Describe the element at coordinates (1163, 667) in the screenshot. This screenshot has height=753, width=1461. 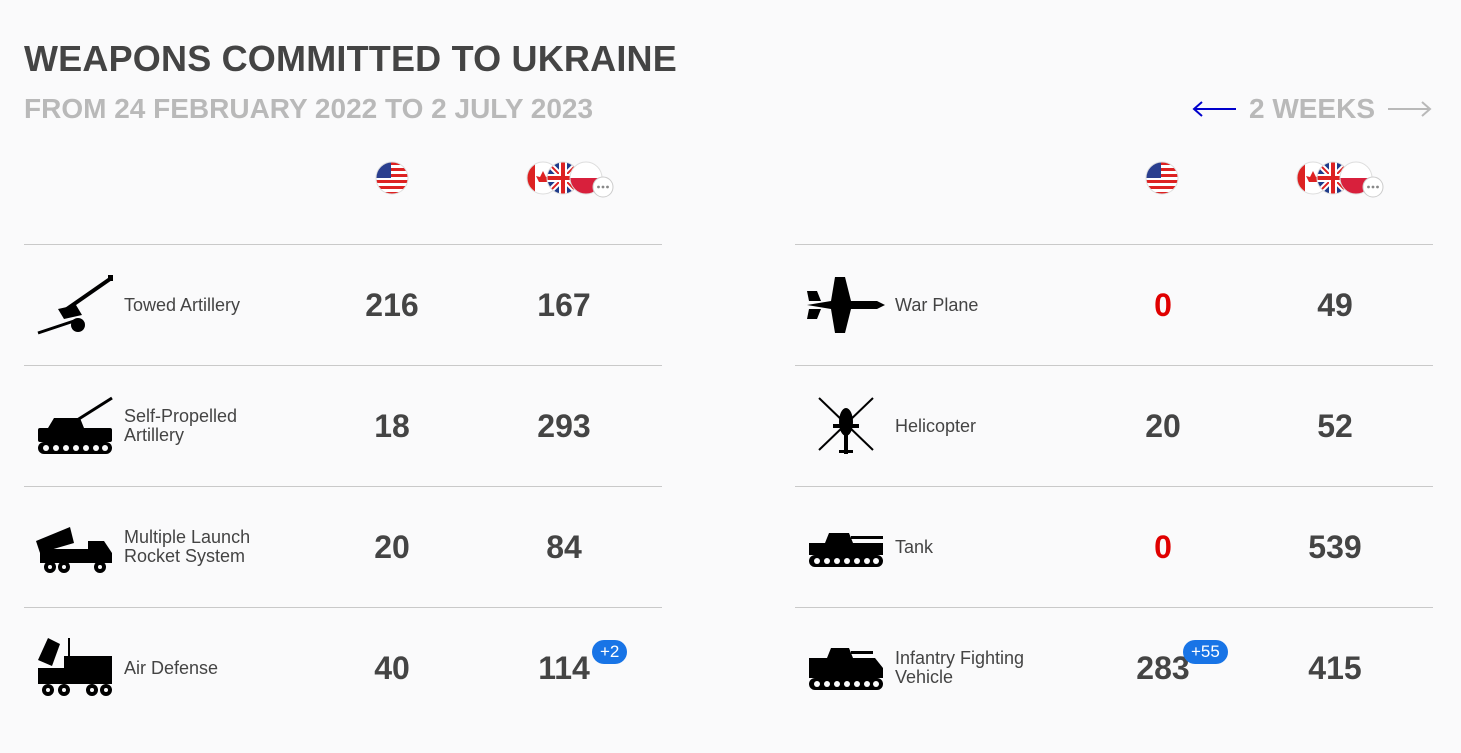
I see `us-count: 283` at that location.